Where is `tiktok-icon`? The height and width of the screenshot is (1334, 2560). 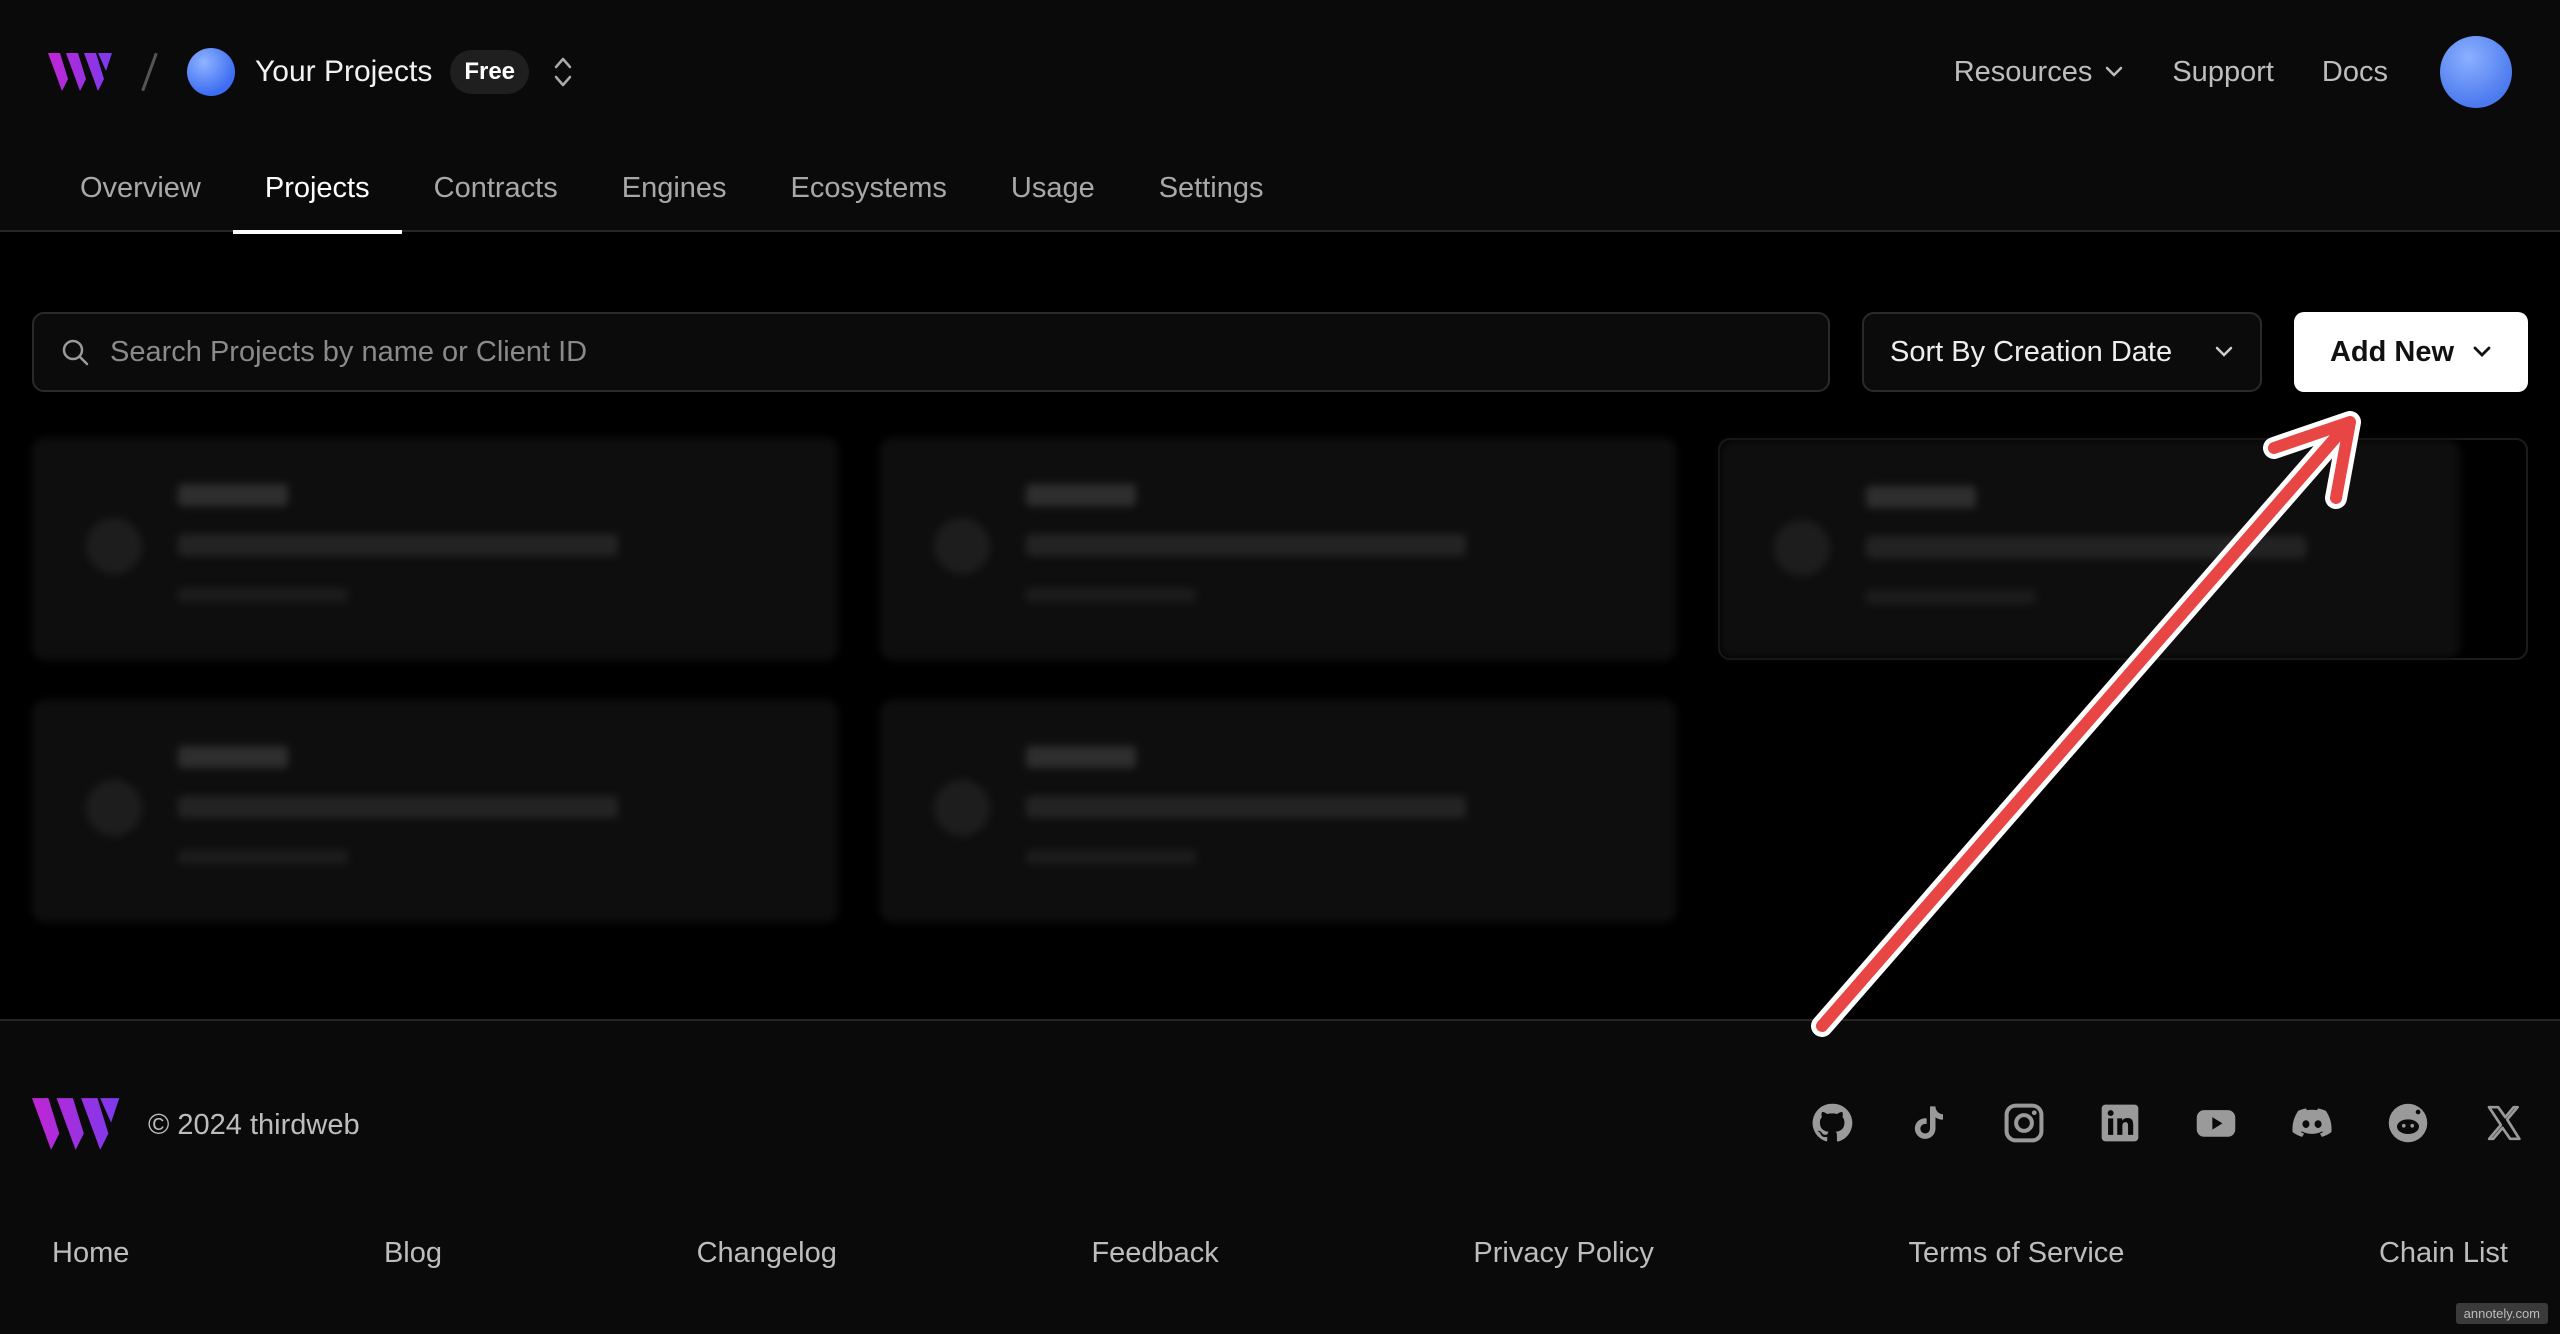
tiktok-icon is located at coordinates (1928, 1123).